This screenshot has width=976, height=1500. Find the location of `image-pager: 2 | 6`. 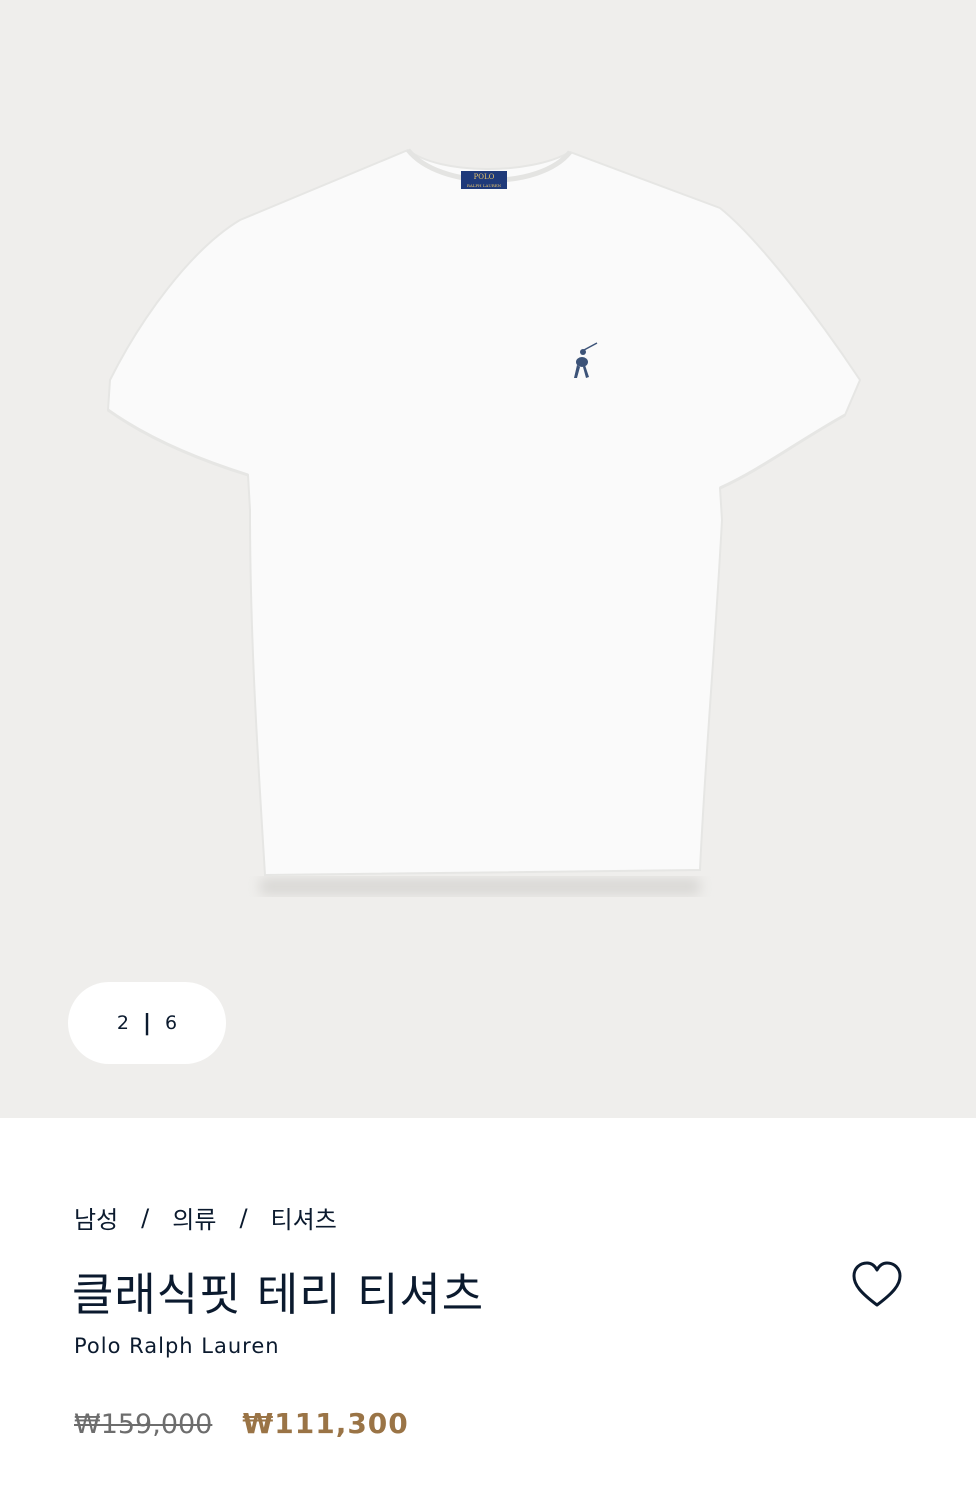

image-pager: 2 | 6 is located at coordinates (147, 1023).